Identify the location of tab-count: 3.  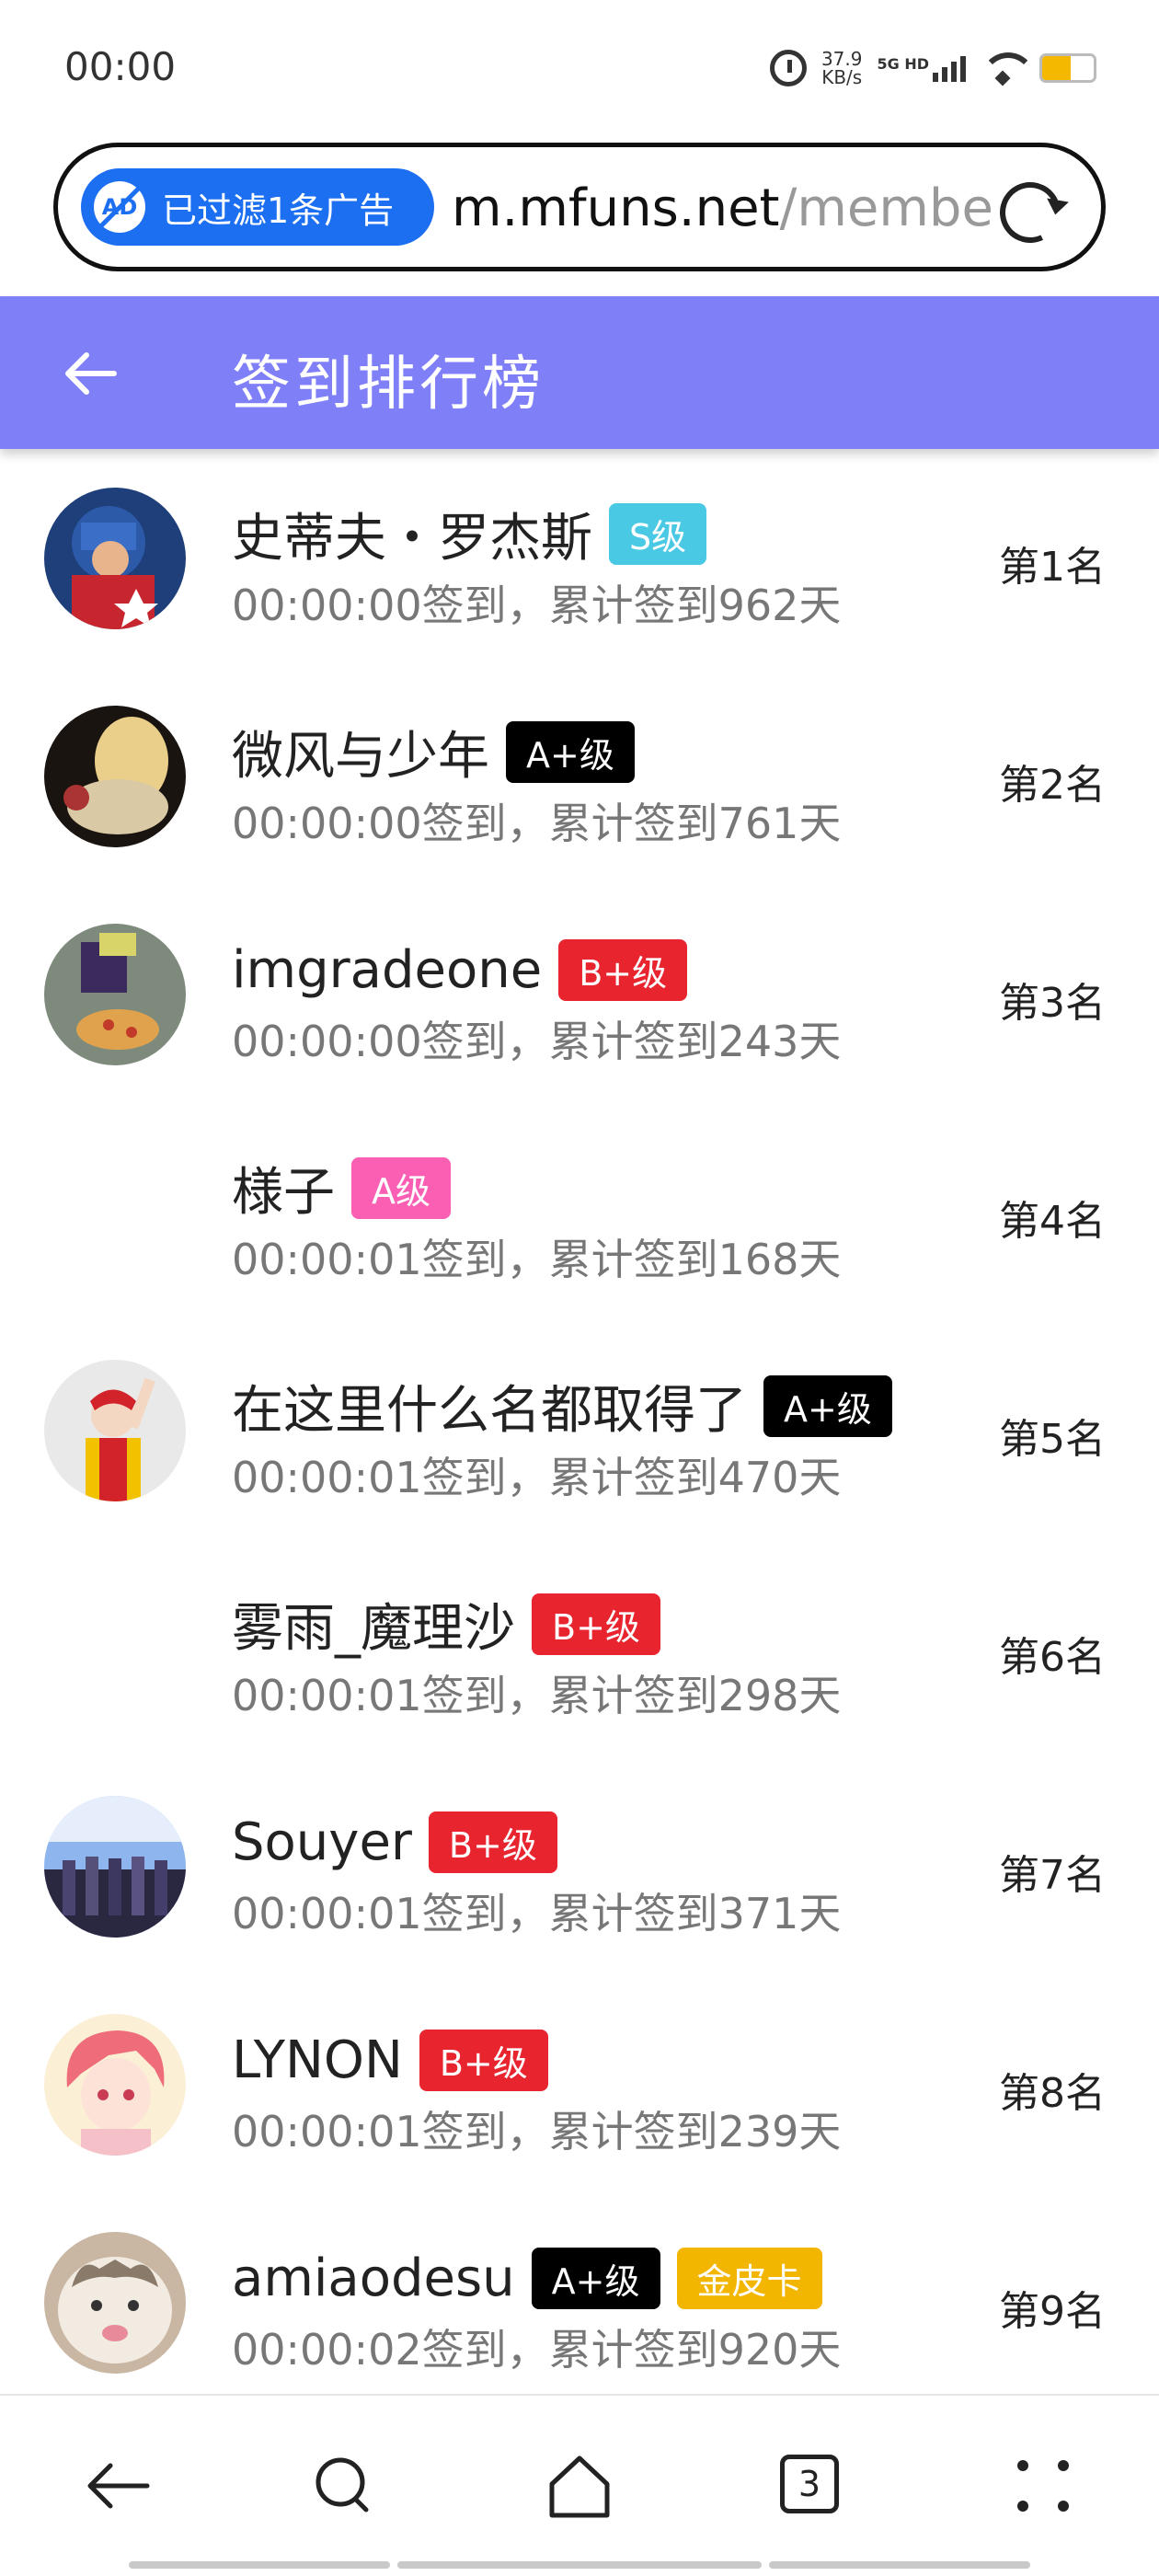
(809, 2484).